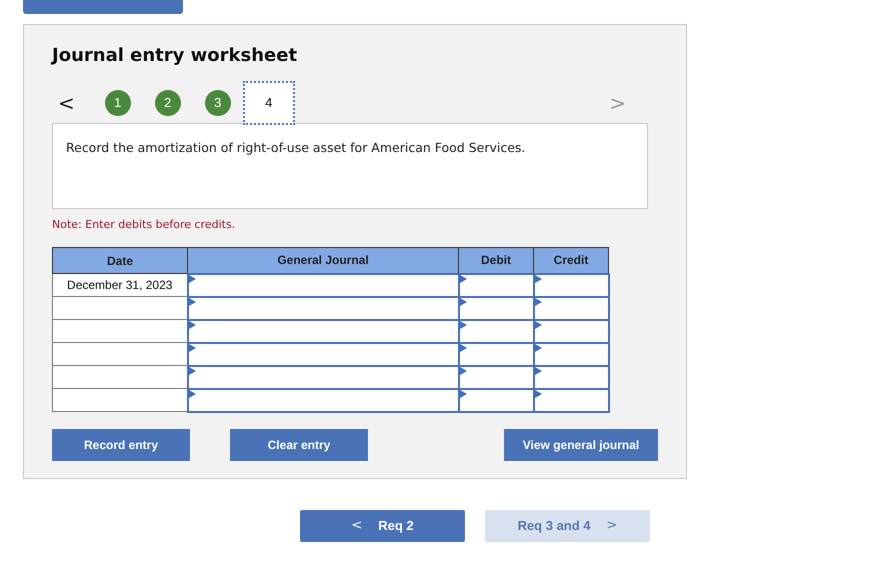 The width and height of the screenshot is (871, 567). I want to click on record-button: Record entry, so click(121, 444).